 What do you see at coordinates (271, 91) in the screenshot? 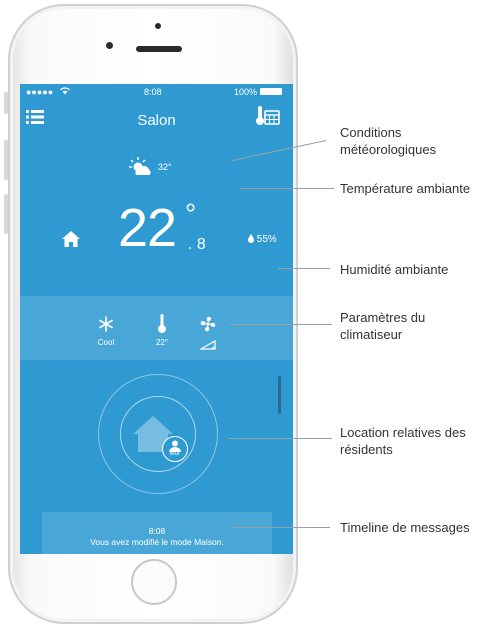
I see `battery-icon` at bounding box center [271, 91].